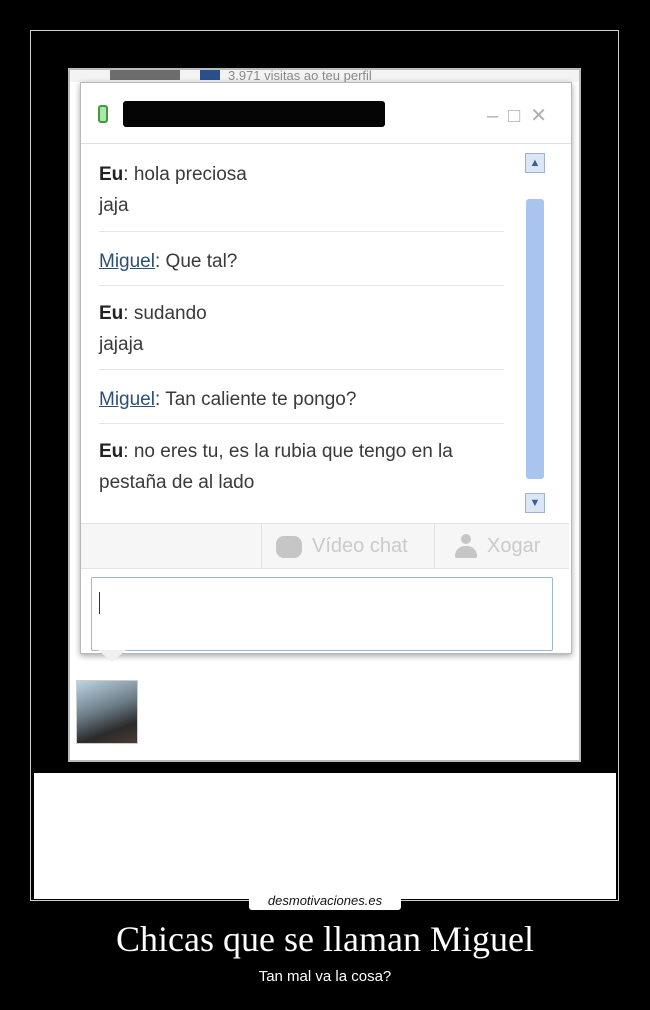  I want to click on brand-watermark: desmotivaciones.es, so click(325, 901).